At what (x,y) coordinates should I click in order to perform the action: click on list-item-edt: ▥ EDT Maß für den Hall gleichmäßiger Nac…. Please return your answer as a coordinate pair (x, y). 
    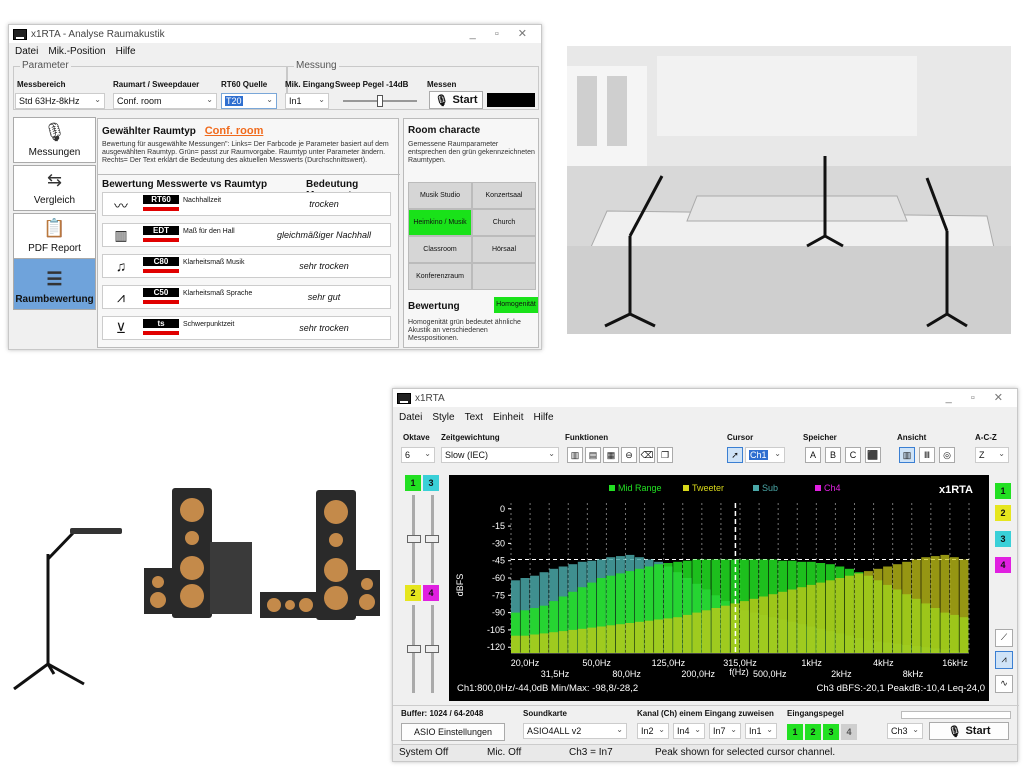
    Looking at the image, I should click on (246, 235).